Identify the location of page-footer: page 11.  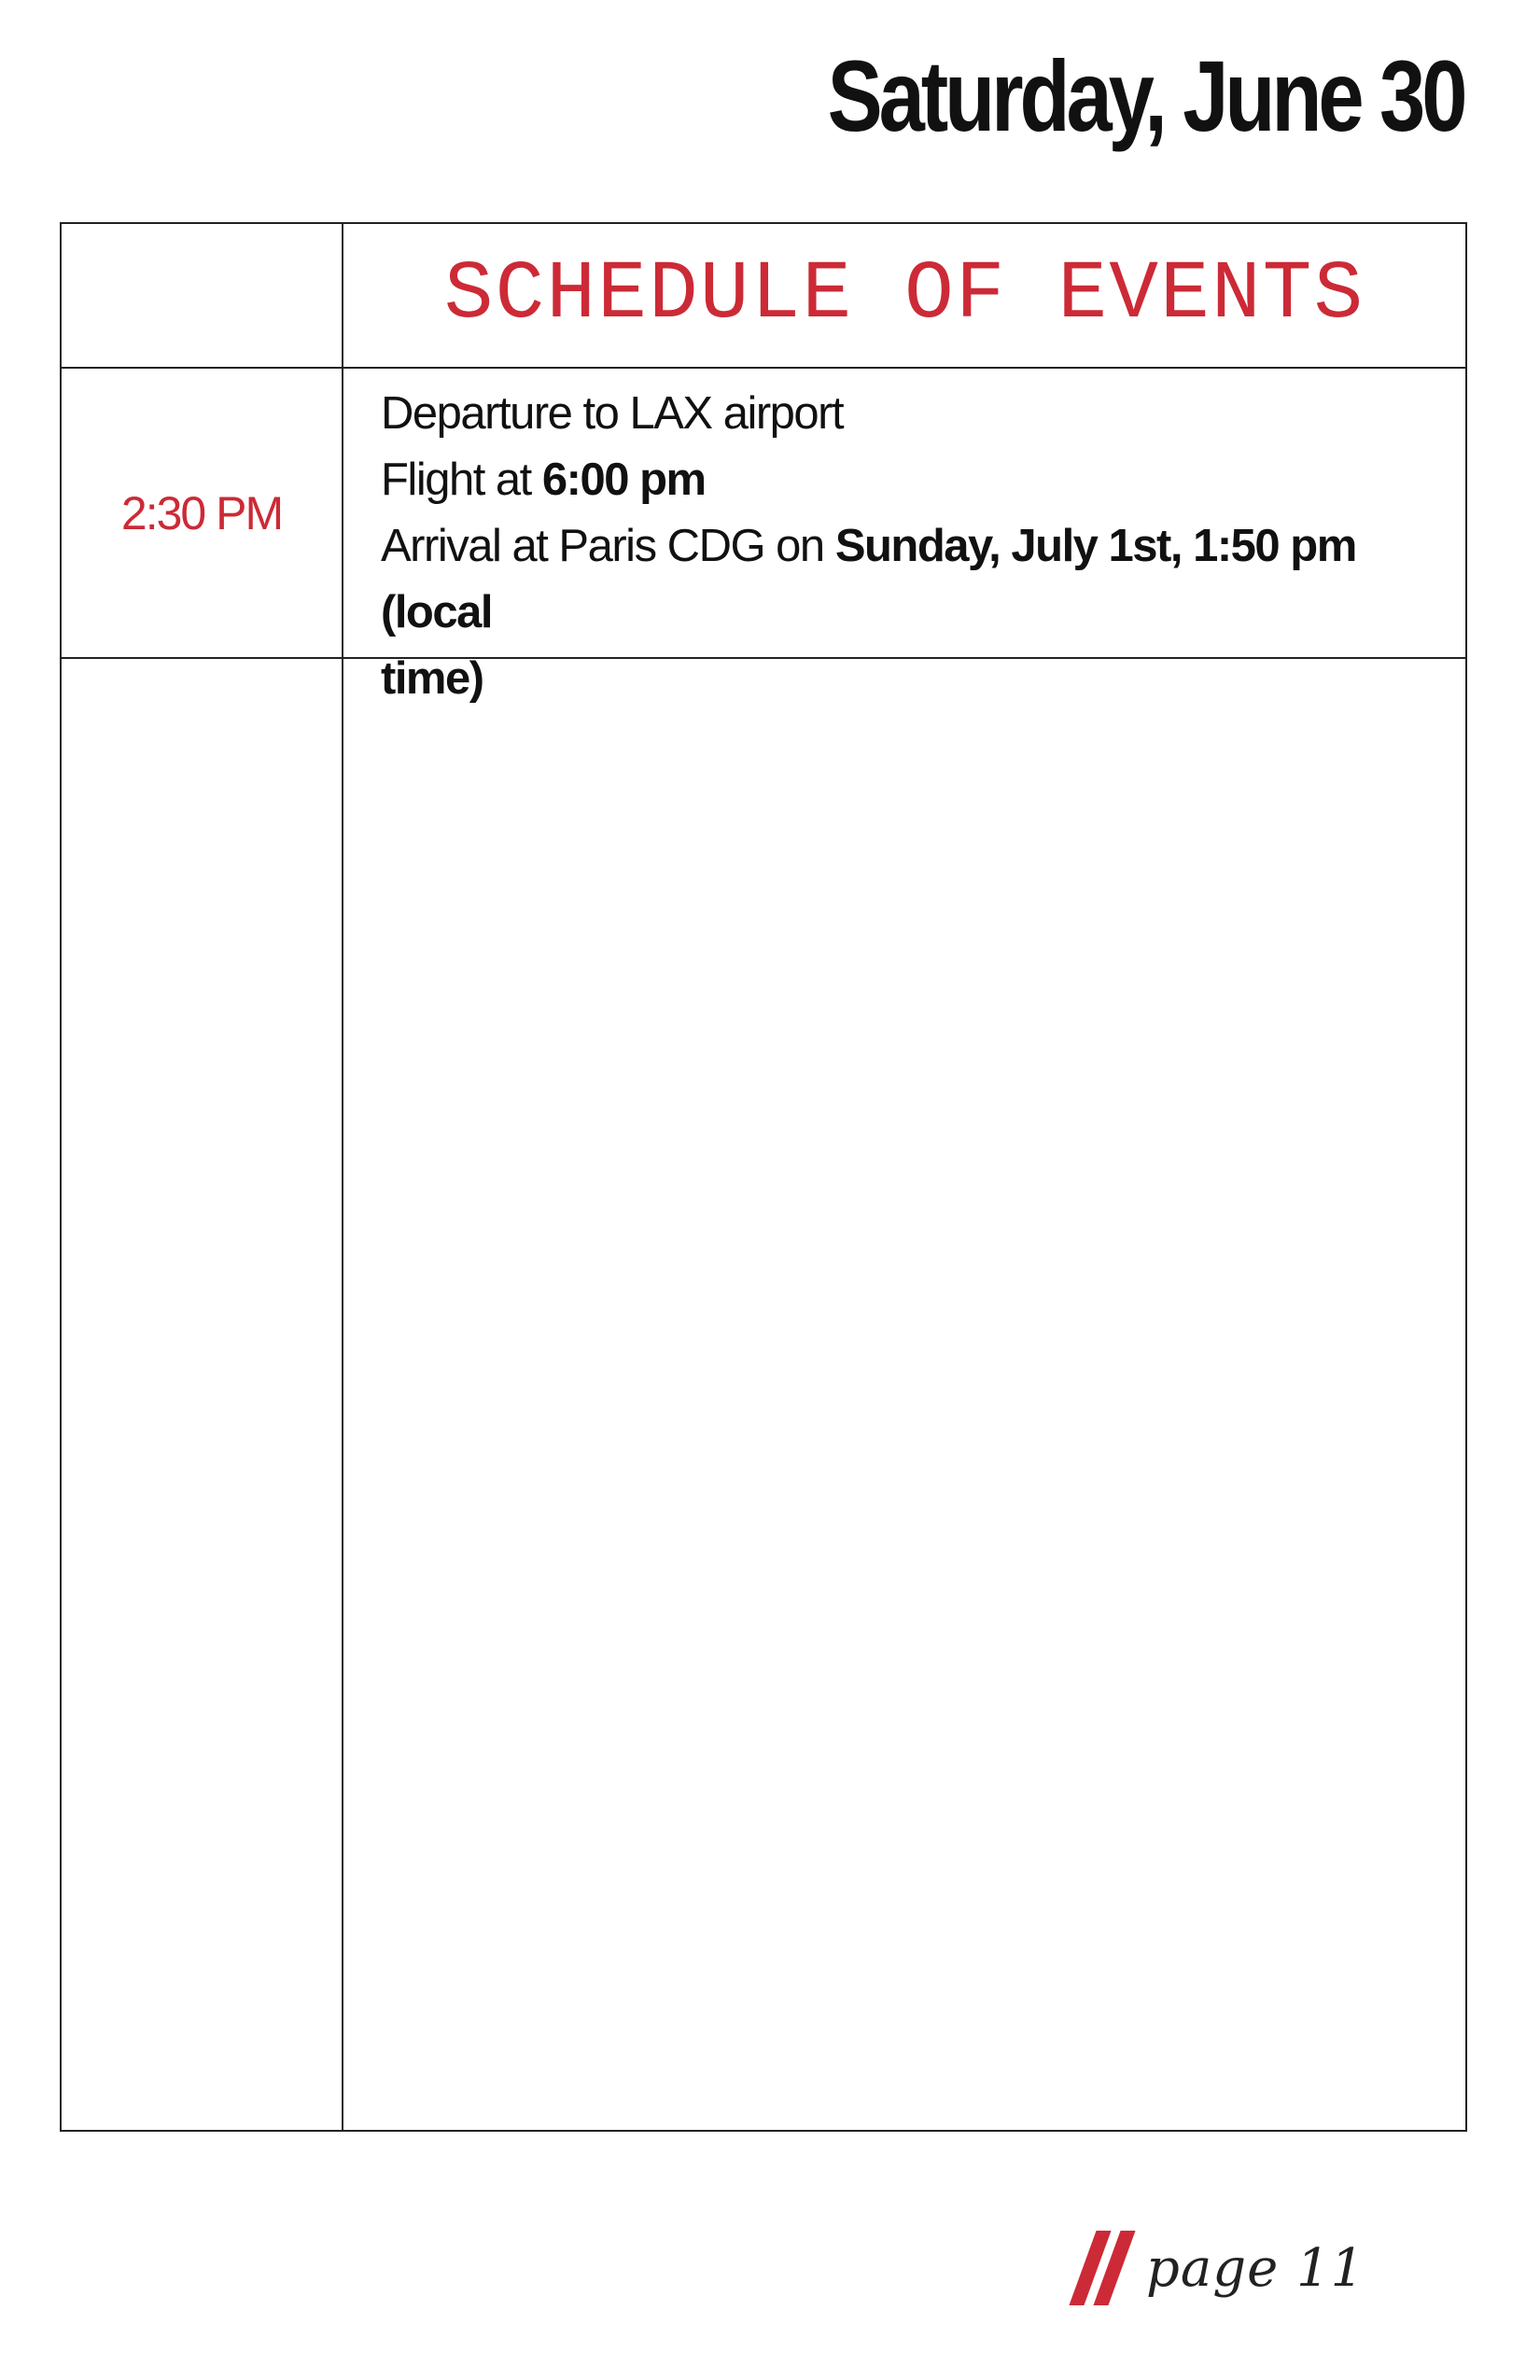
(1217, 2268).